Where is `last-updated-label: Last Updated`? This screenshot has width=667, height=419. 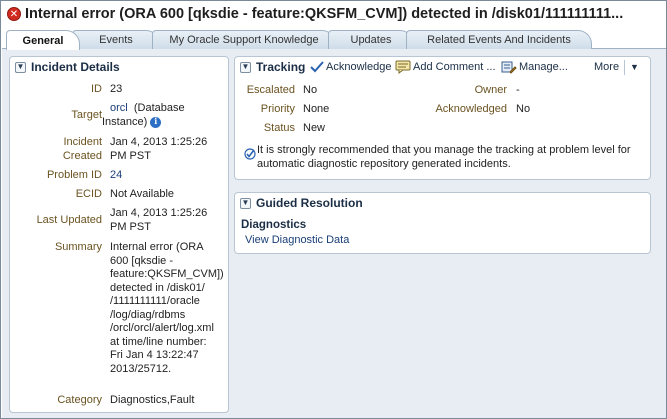
last-updated-label: Last Updated is located at coordinates (69, 220).